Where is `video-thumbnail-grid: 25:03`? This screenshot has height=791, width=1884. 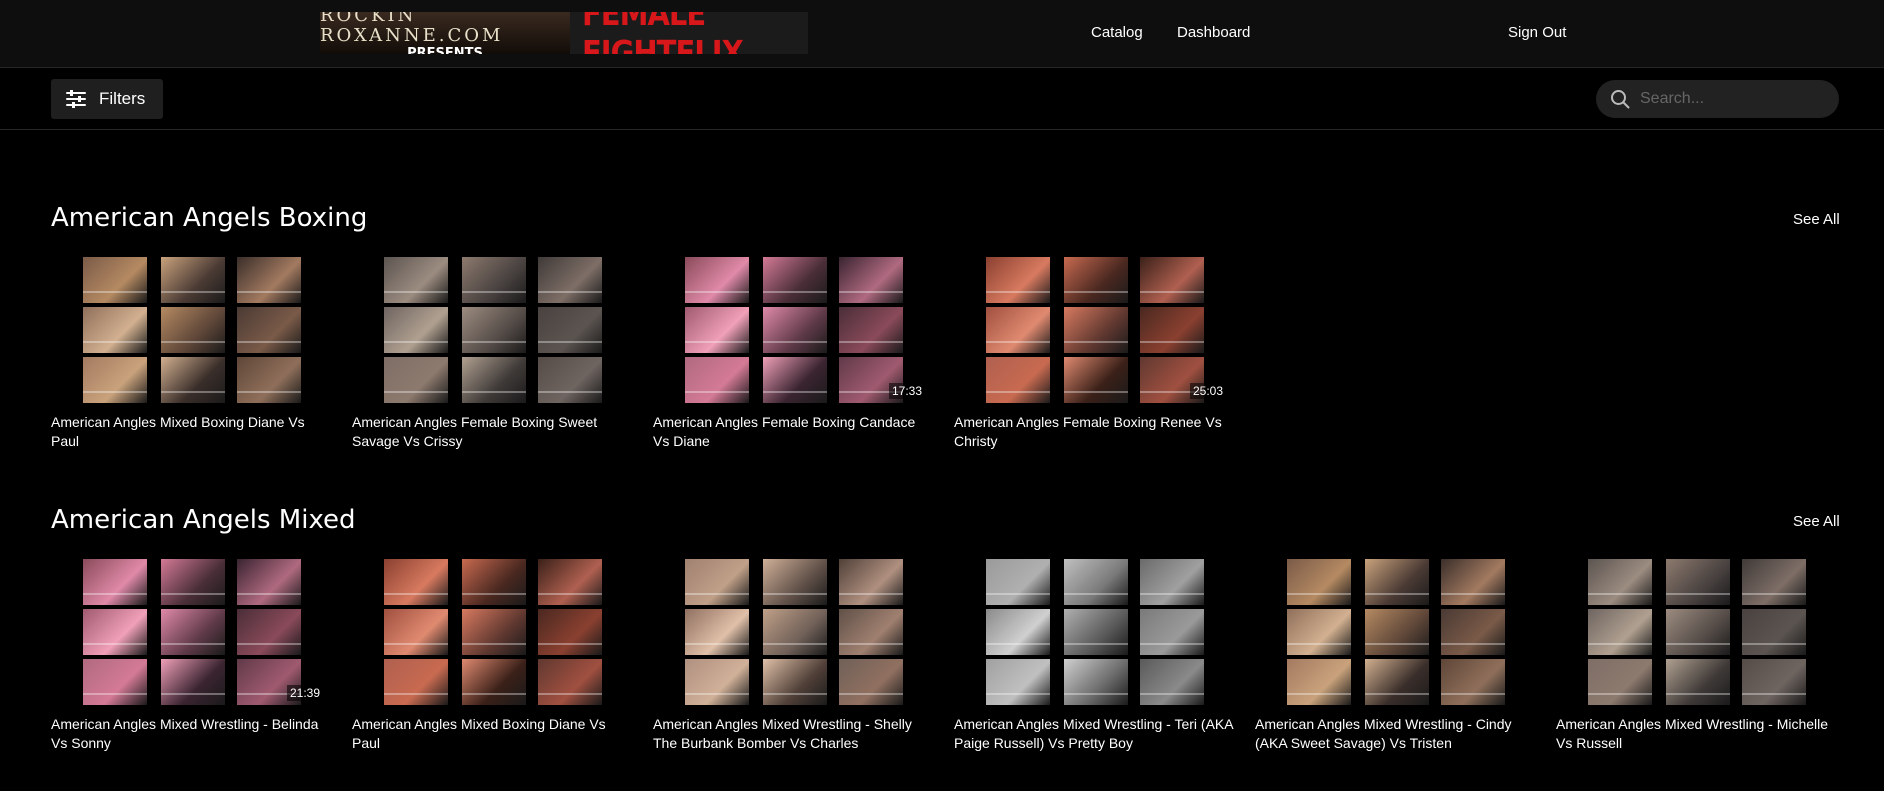 video-thumbnail-grid: 25:03 is located at coordinates (1094, 331).